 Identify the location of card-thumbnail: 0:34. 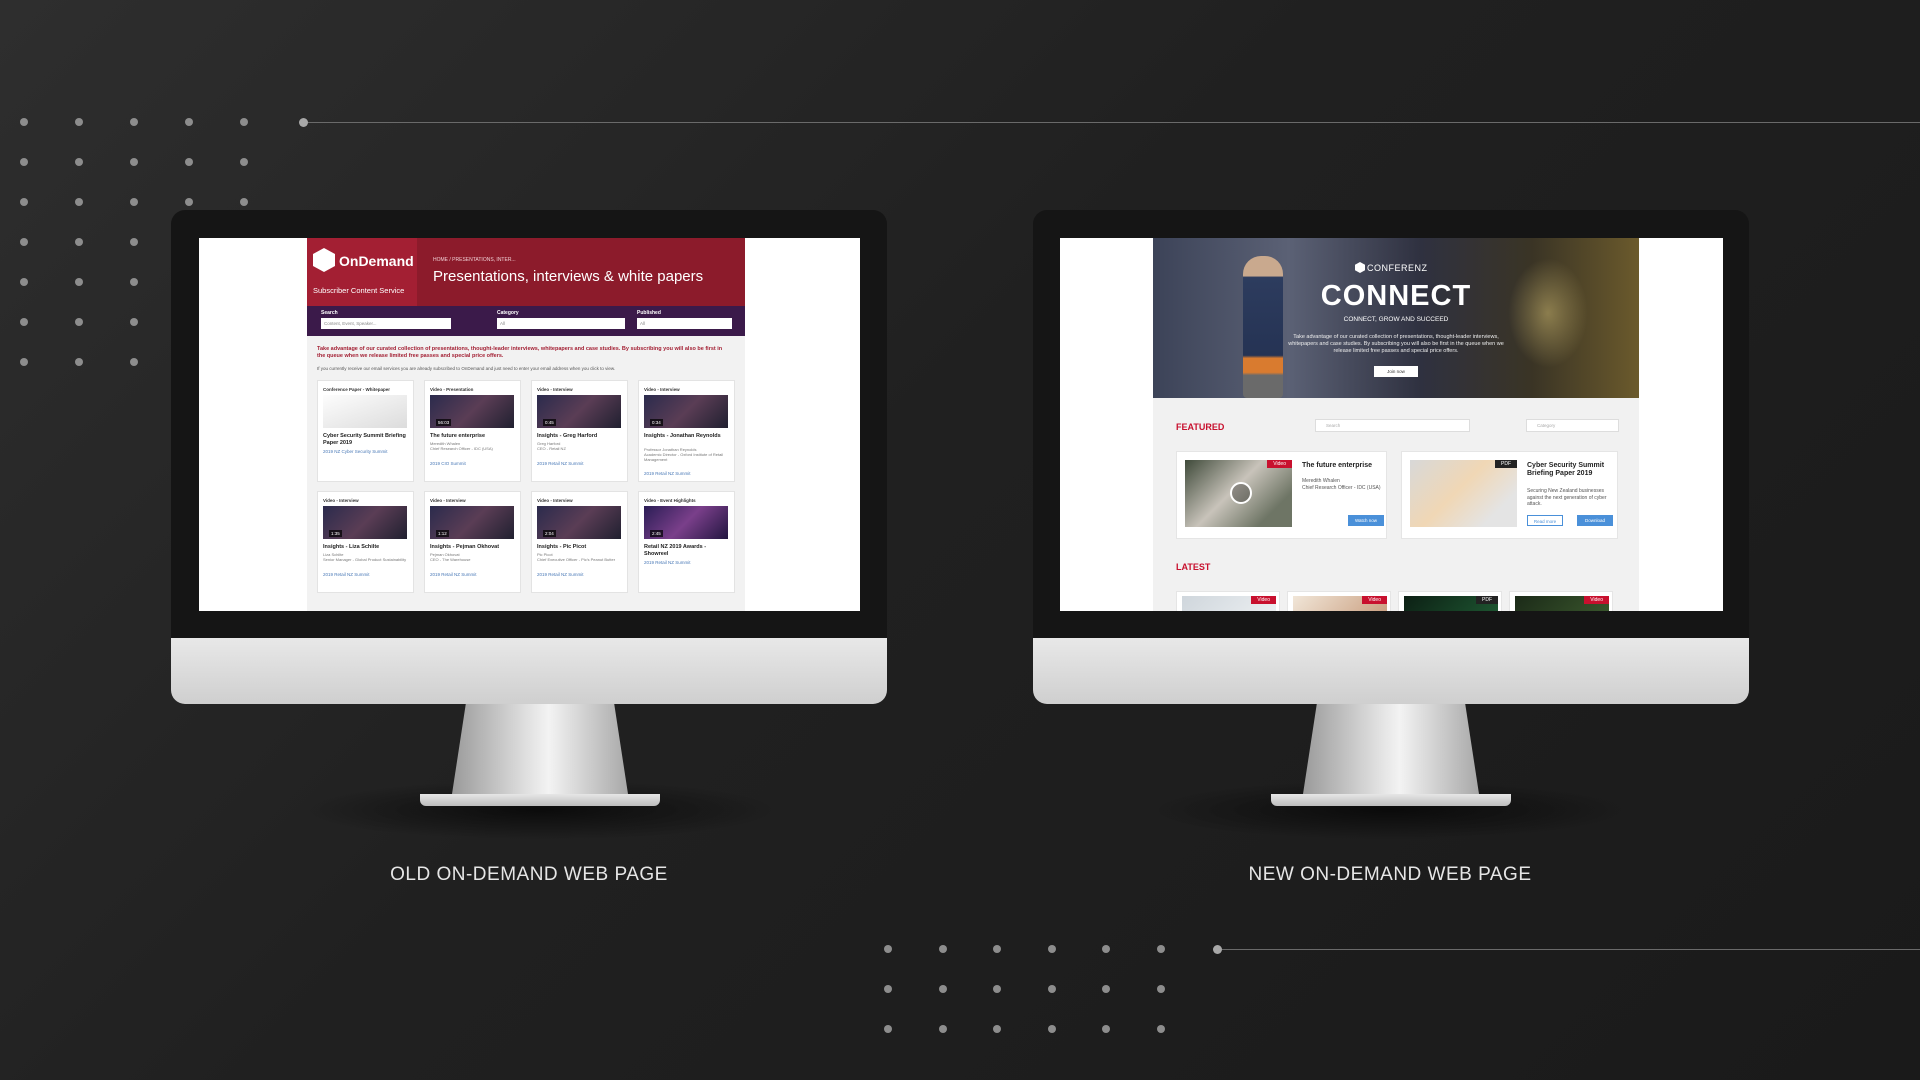
(686, 411).